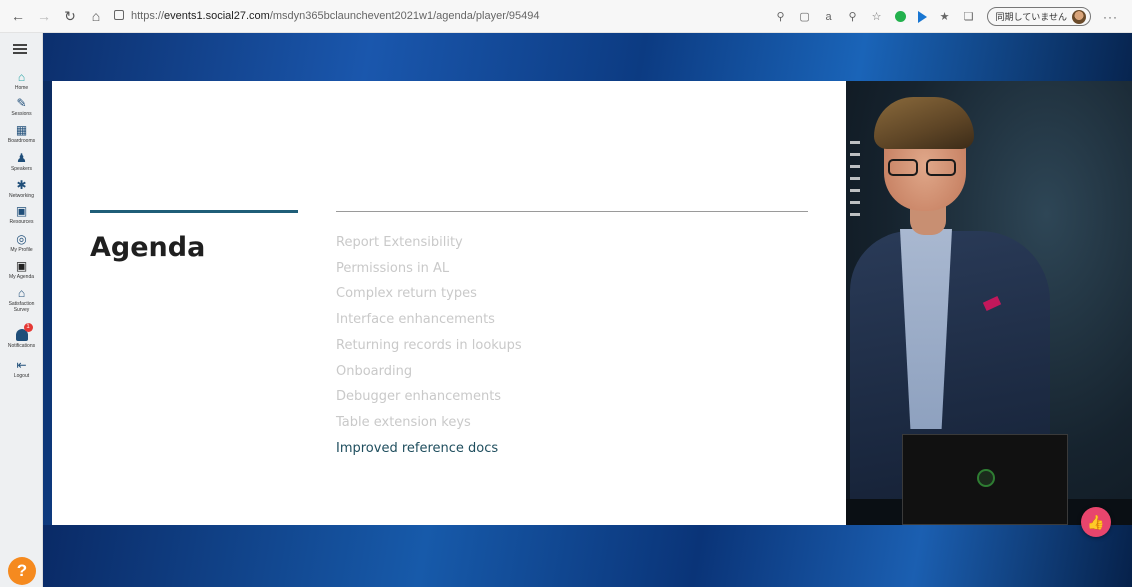  I want to click on sidebar-item-label: Sessions, so click(21, 114).